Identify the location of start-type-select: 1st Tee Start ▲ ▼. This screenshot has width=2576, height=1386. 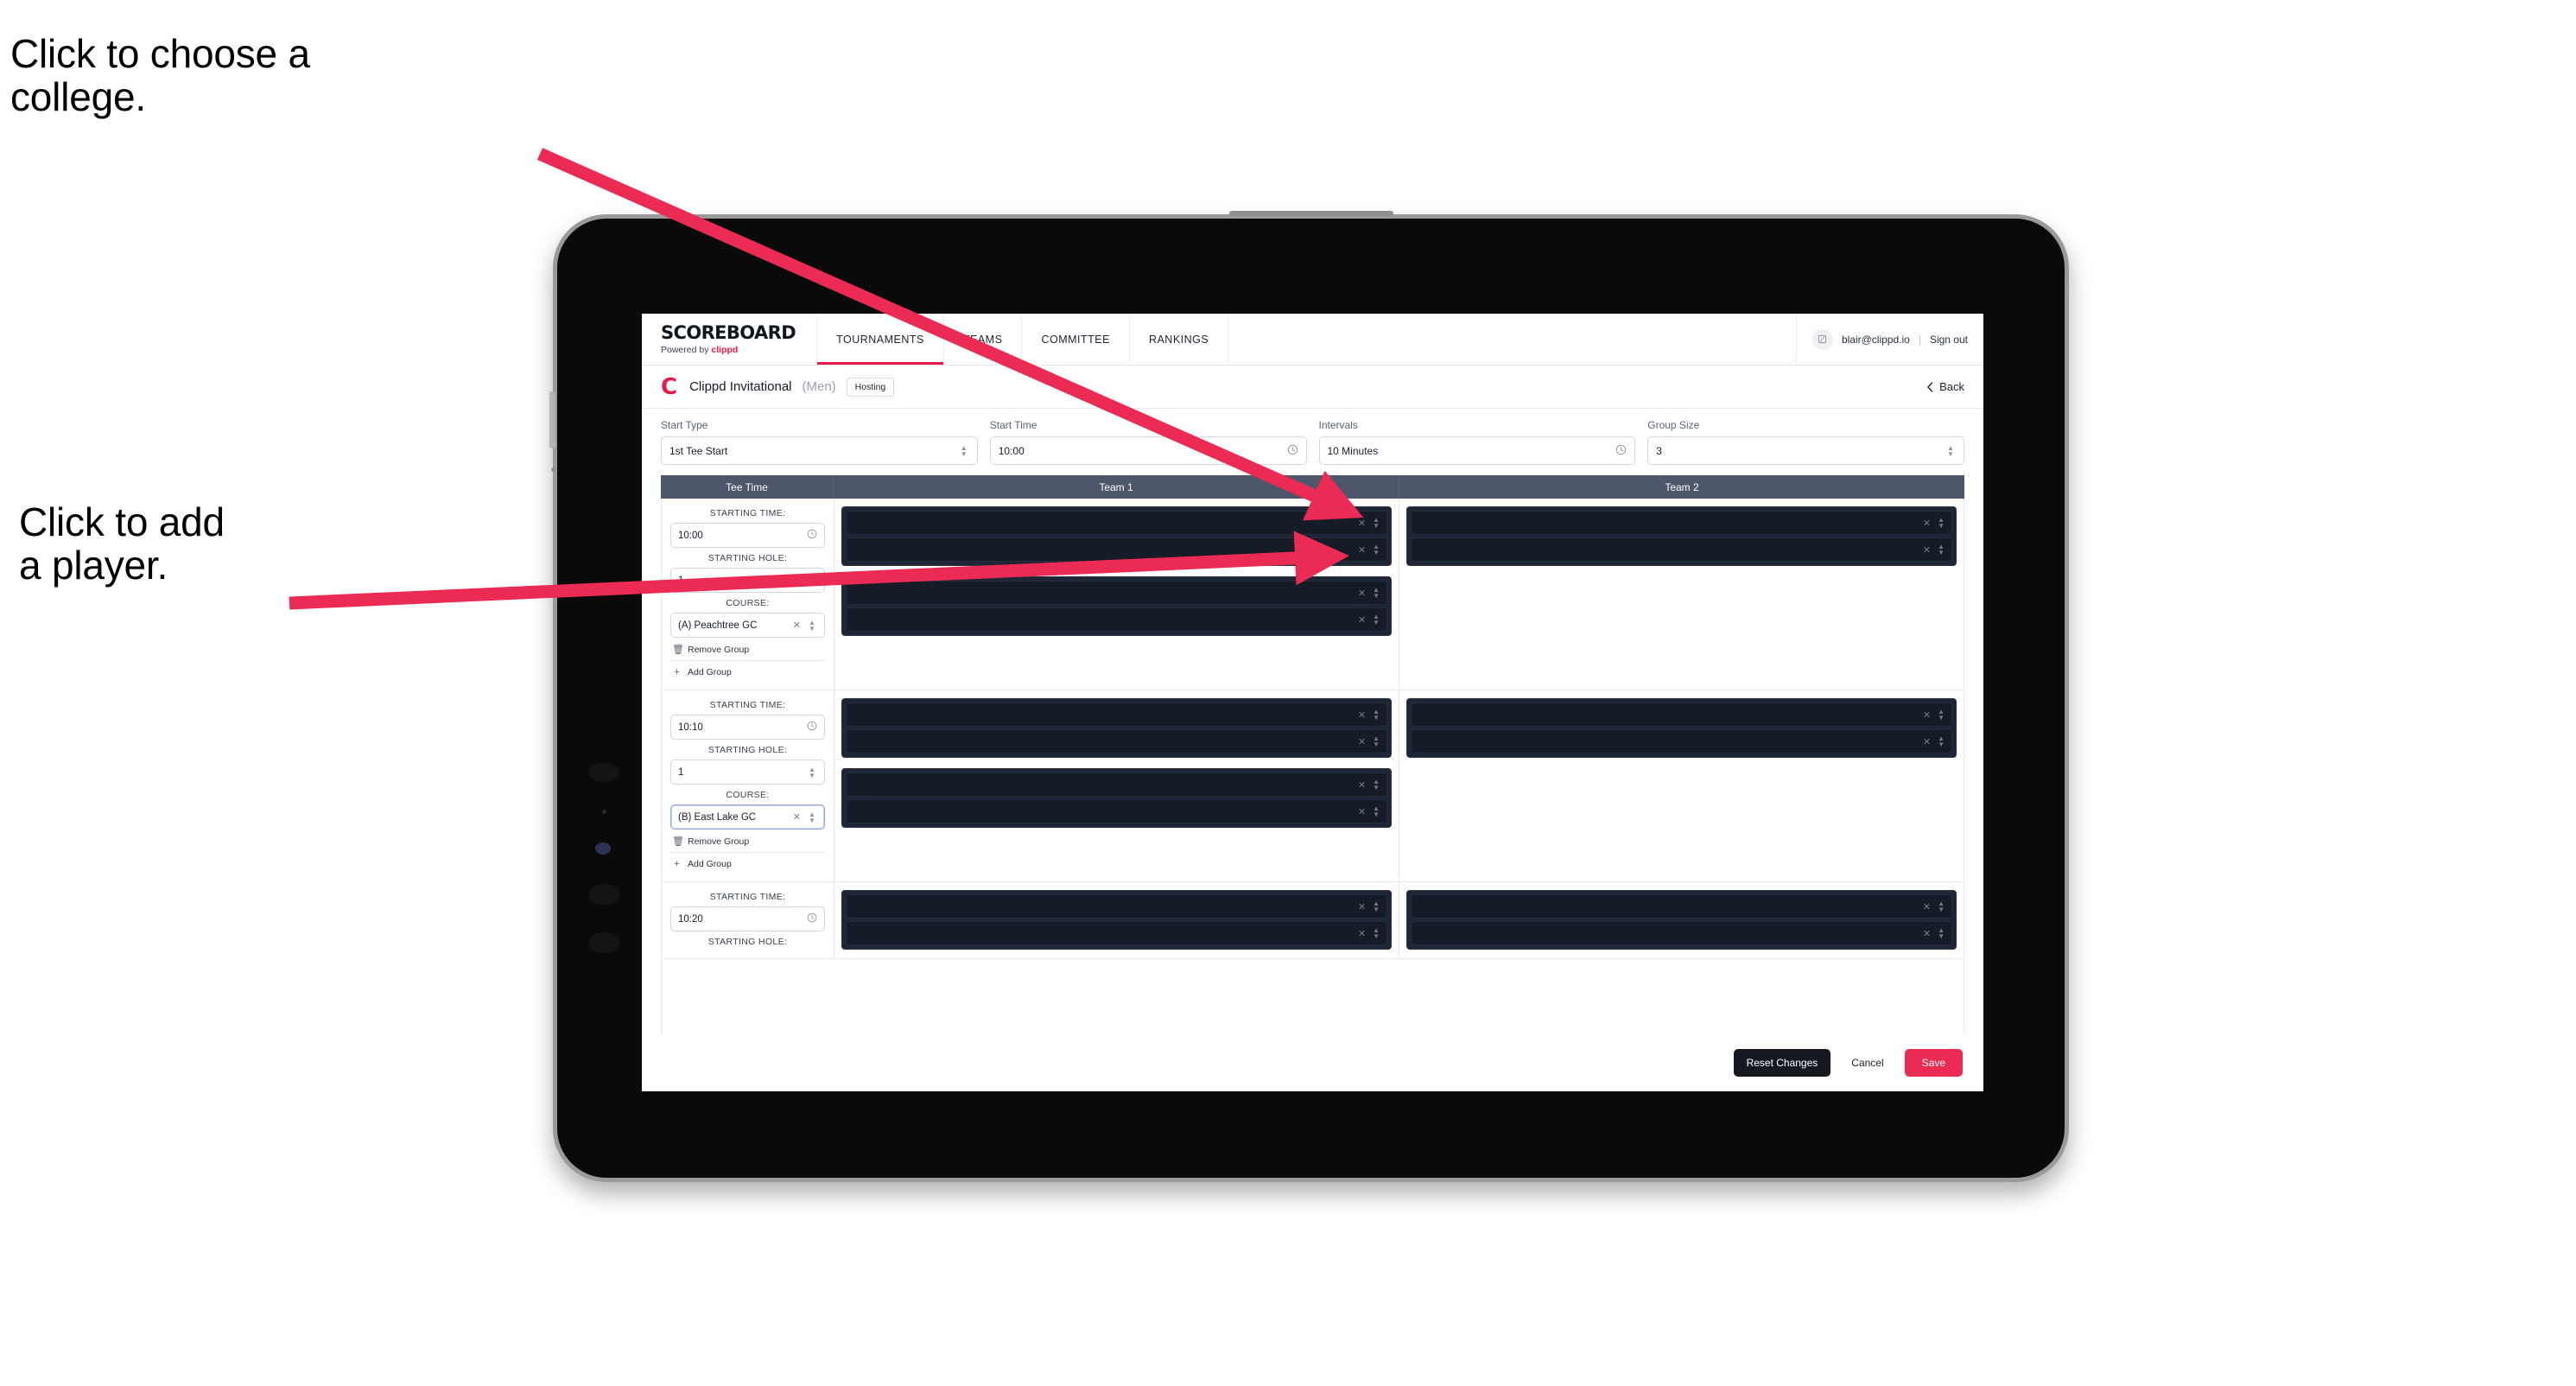
(819, 450).